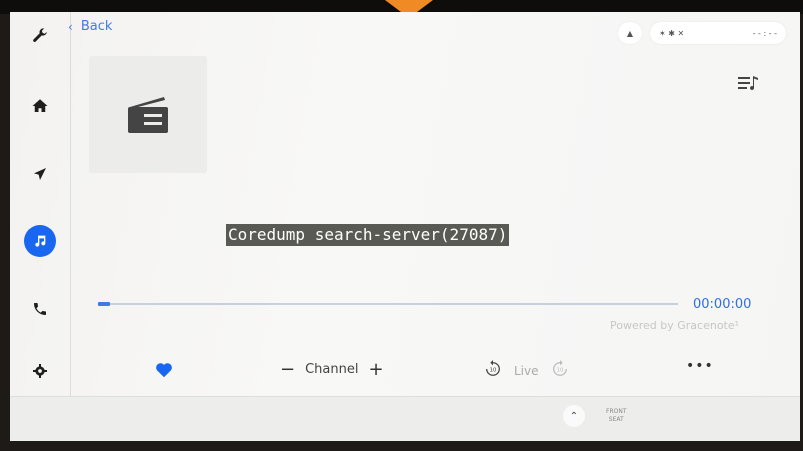  Describe the element at coordinates (375, 369) in the screenshot. I see `channel-up-button: +` at that location.